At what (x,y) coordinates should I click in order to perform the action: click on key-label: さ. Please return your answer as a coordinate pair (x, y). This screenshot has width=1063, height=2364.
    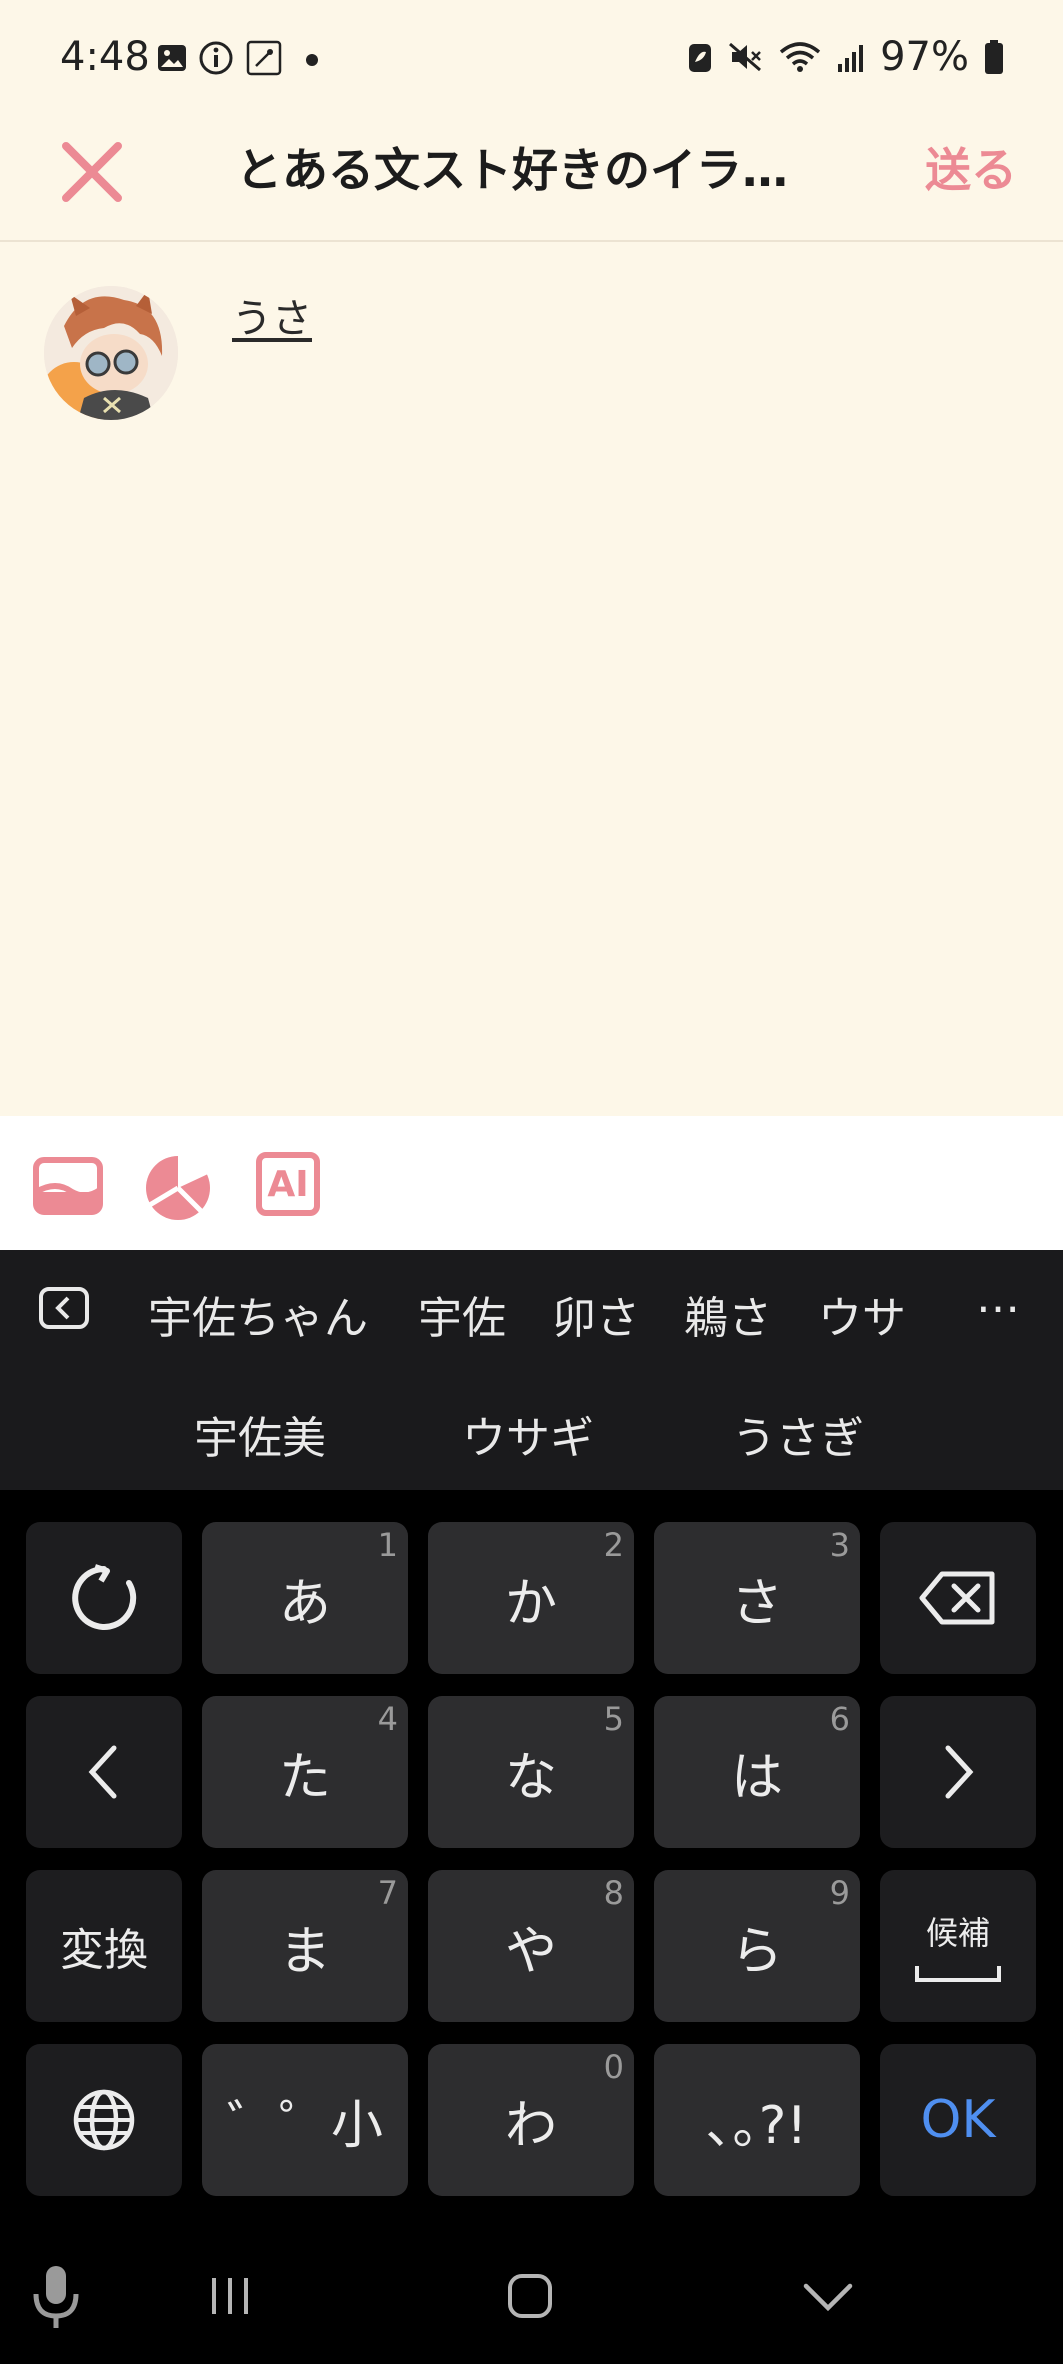
    Looking at the image, I should click on (756, 1603).